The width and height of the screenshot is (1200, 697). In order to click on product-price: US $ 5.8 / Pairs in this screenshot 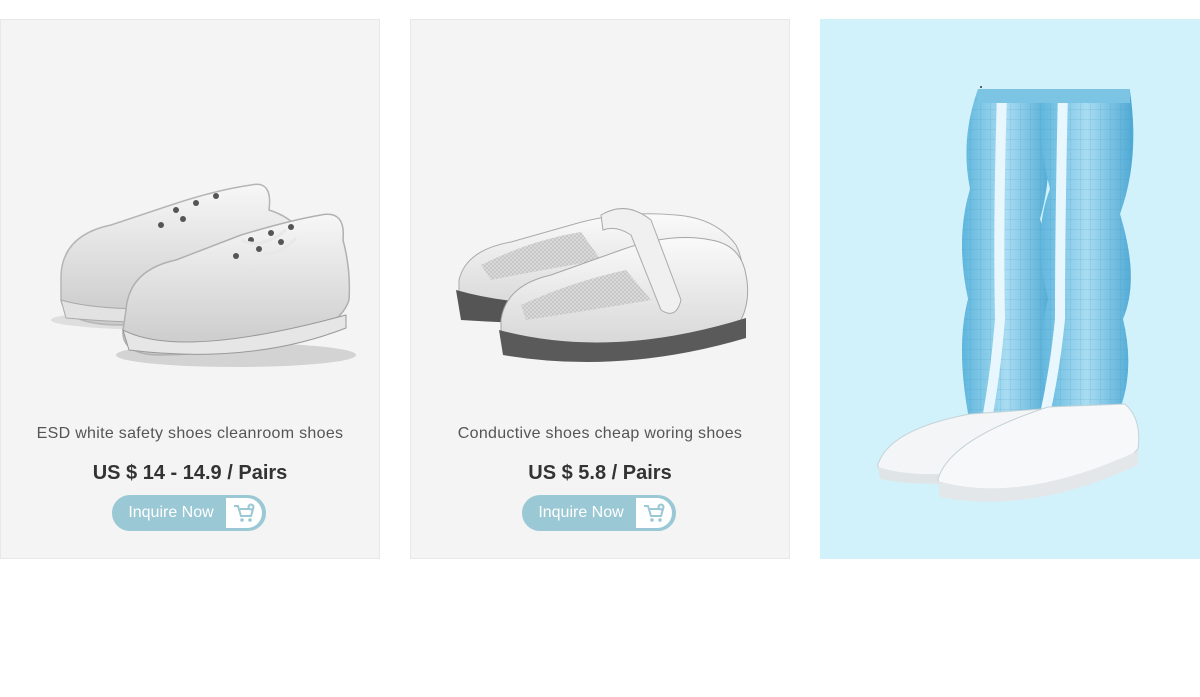, I will do `click(600, 473)`.